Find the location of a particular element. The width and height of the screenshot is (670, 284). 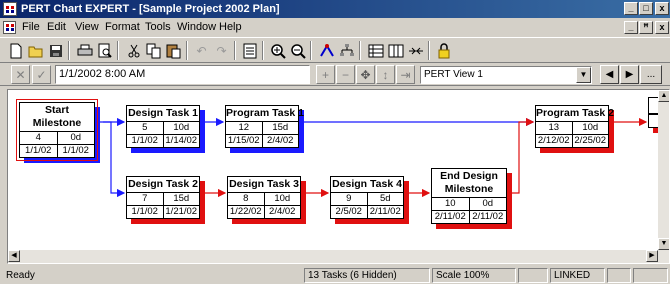

task-node: Program Task 2 13 10d 2/12/02 2/25/02 is located at coordinates (574, 126).